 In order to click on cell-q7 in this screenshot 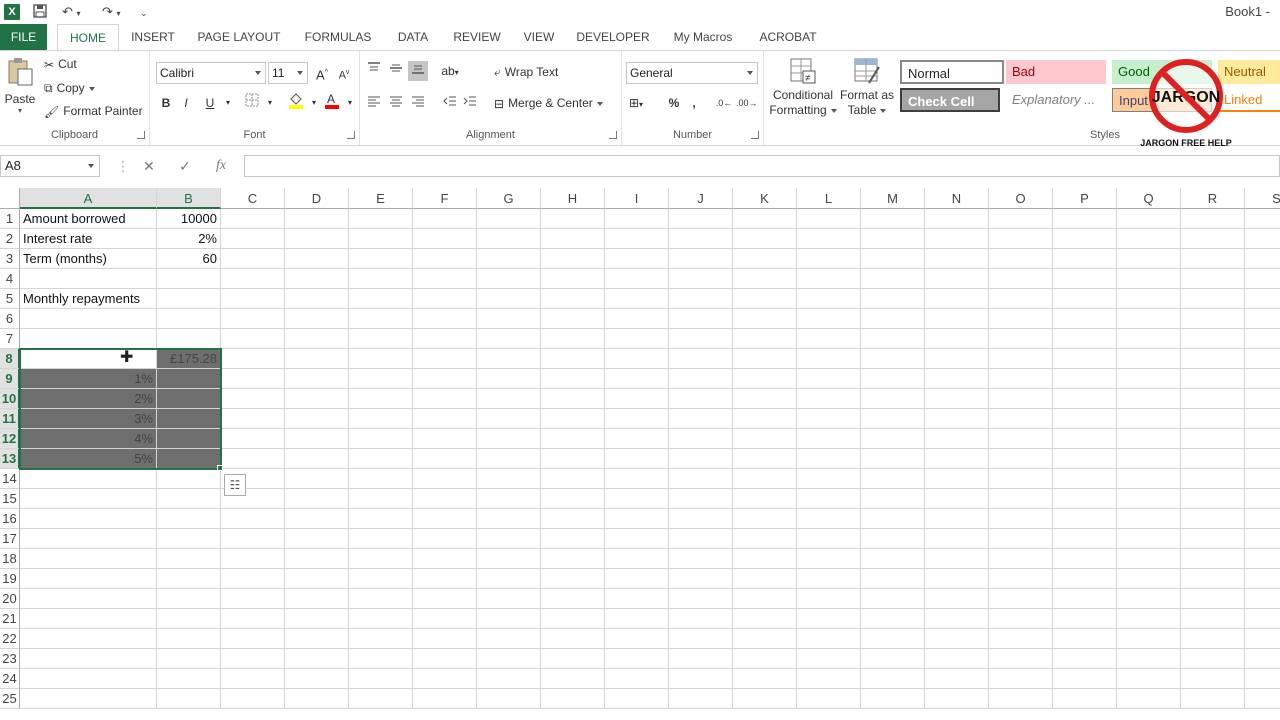, I will do `click(1149, 339)`.